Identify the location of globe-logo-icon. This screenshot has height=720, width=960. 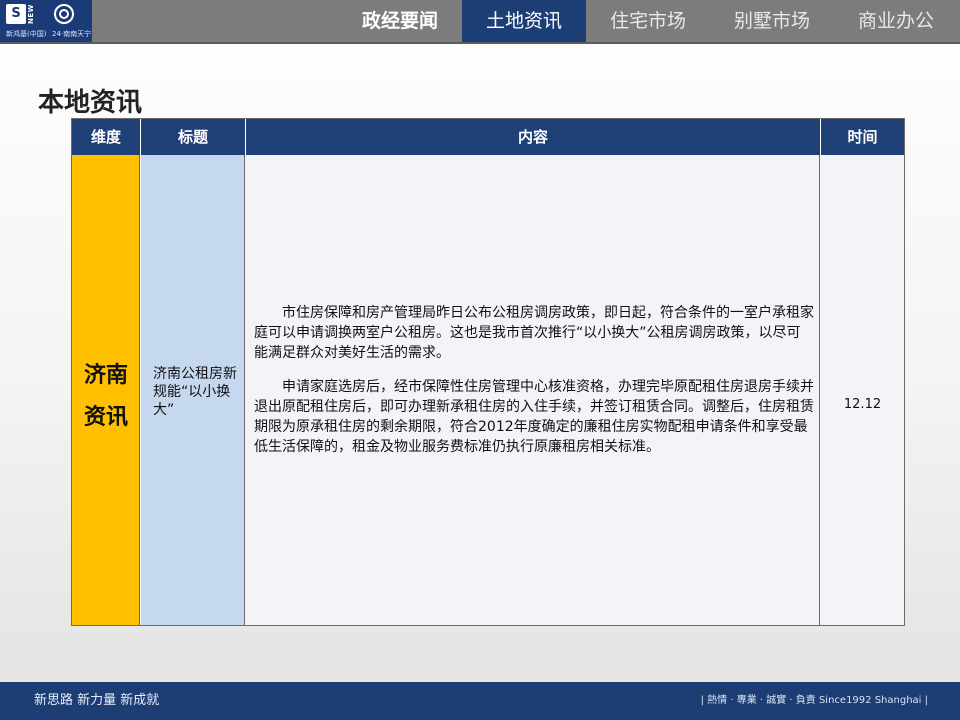
(64, 14).